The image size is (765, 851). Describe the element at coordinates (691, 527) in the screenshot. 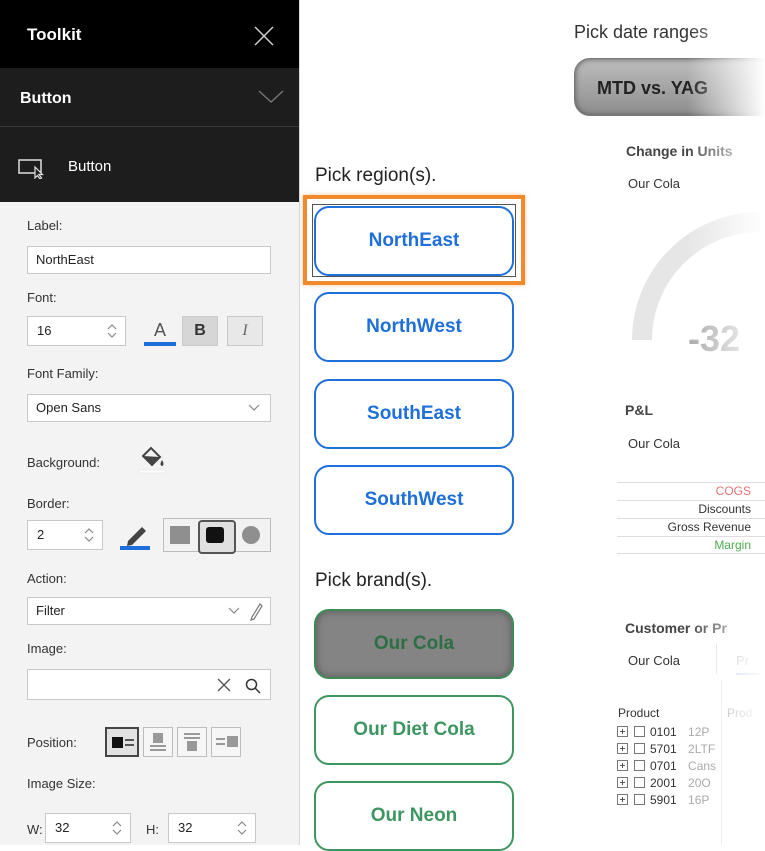

I see `pl-row-gross-revenue: Gross Revenue` at that location.